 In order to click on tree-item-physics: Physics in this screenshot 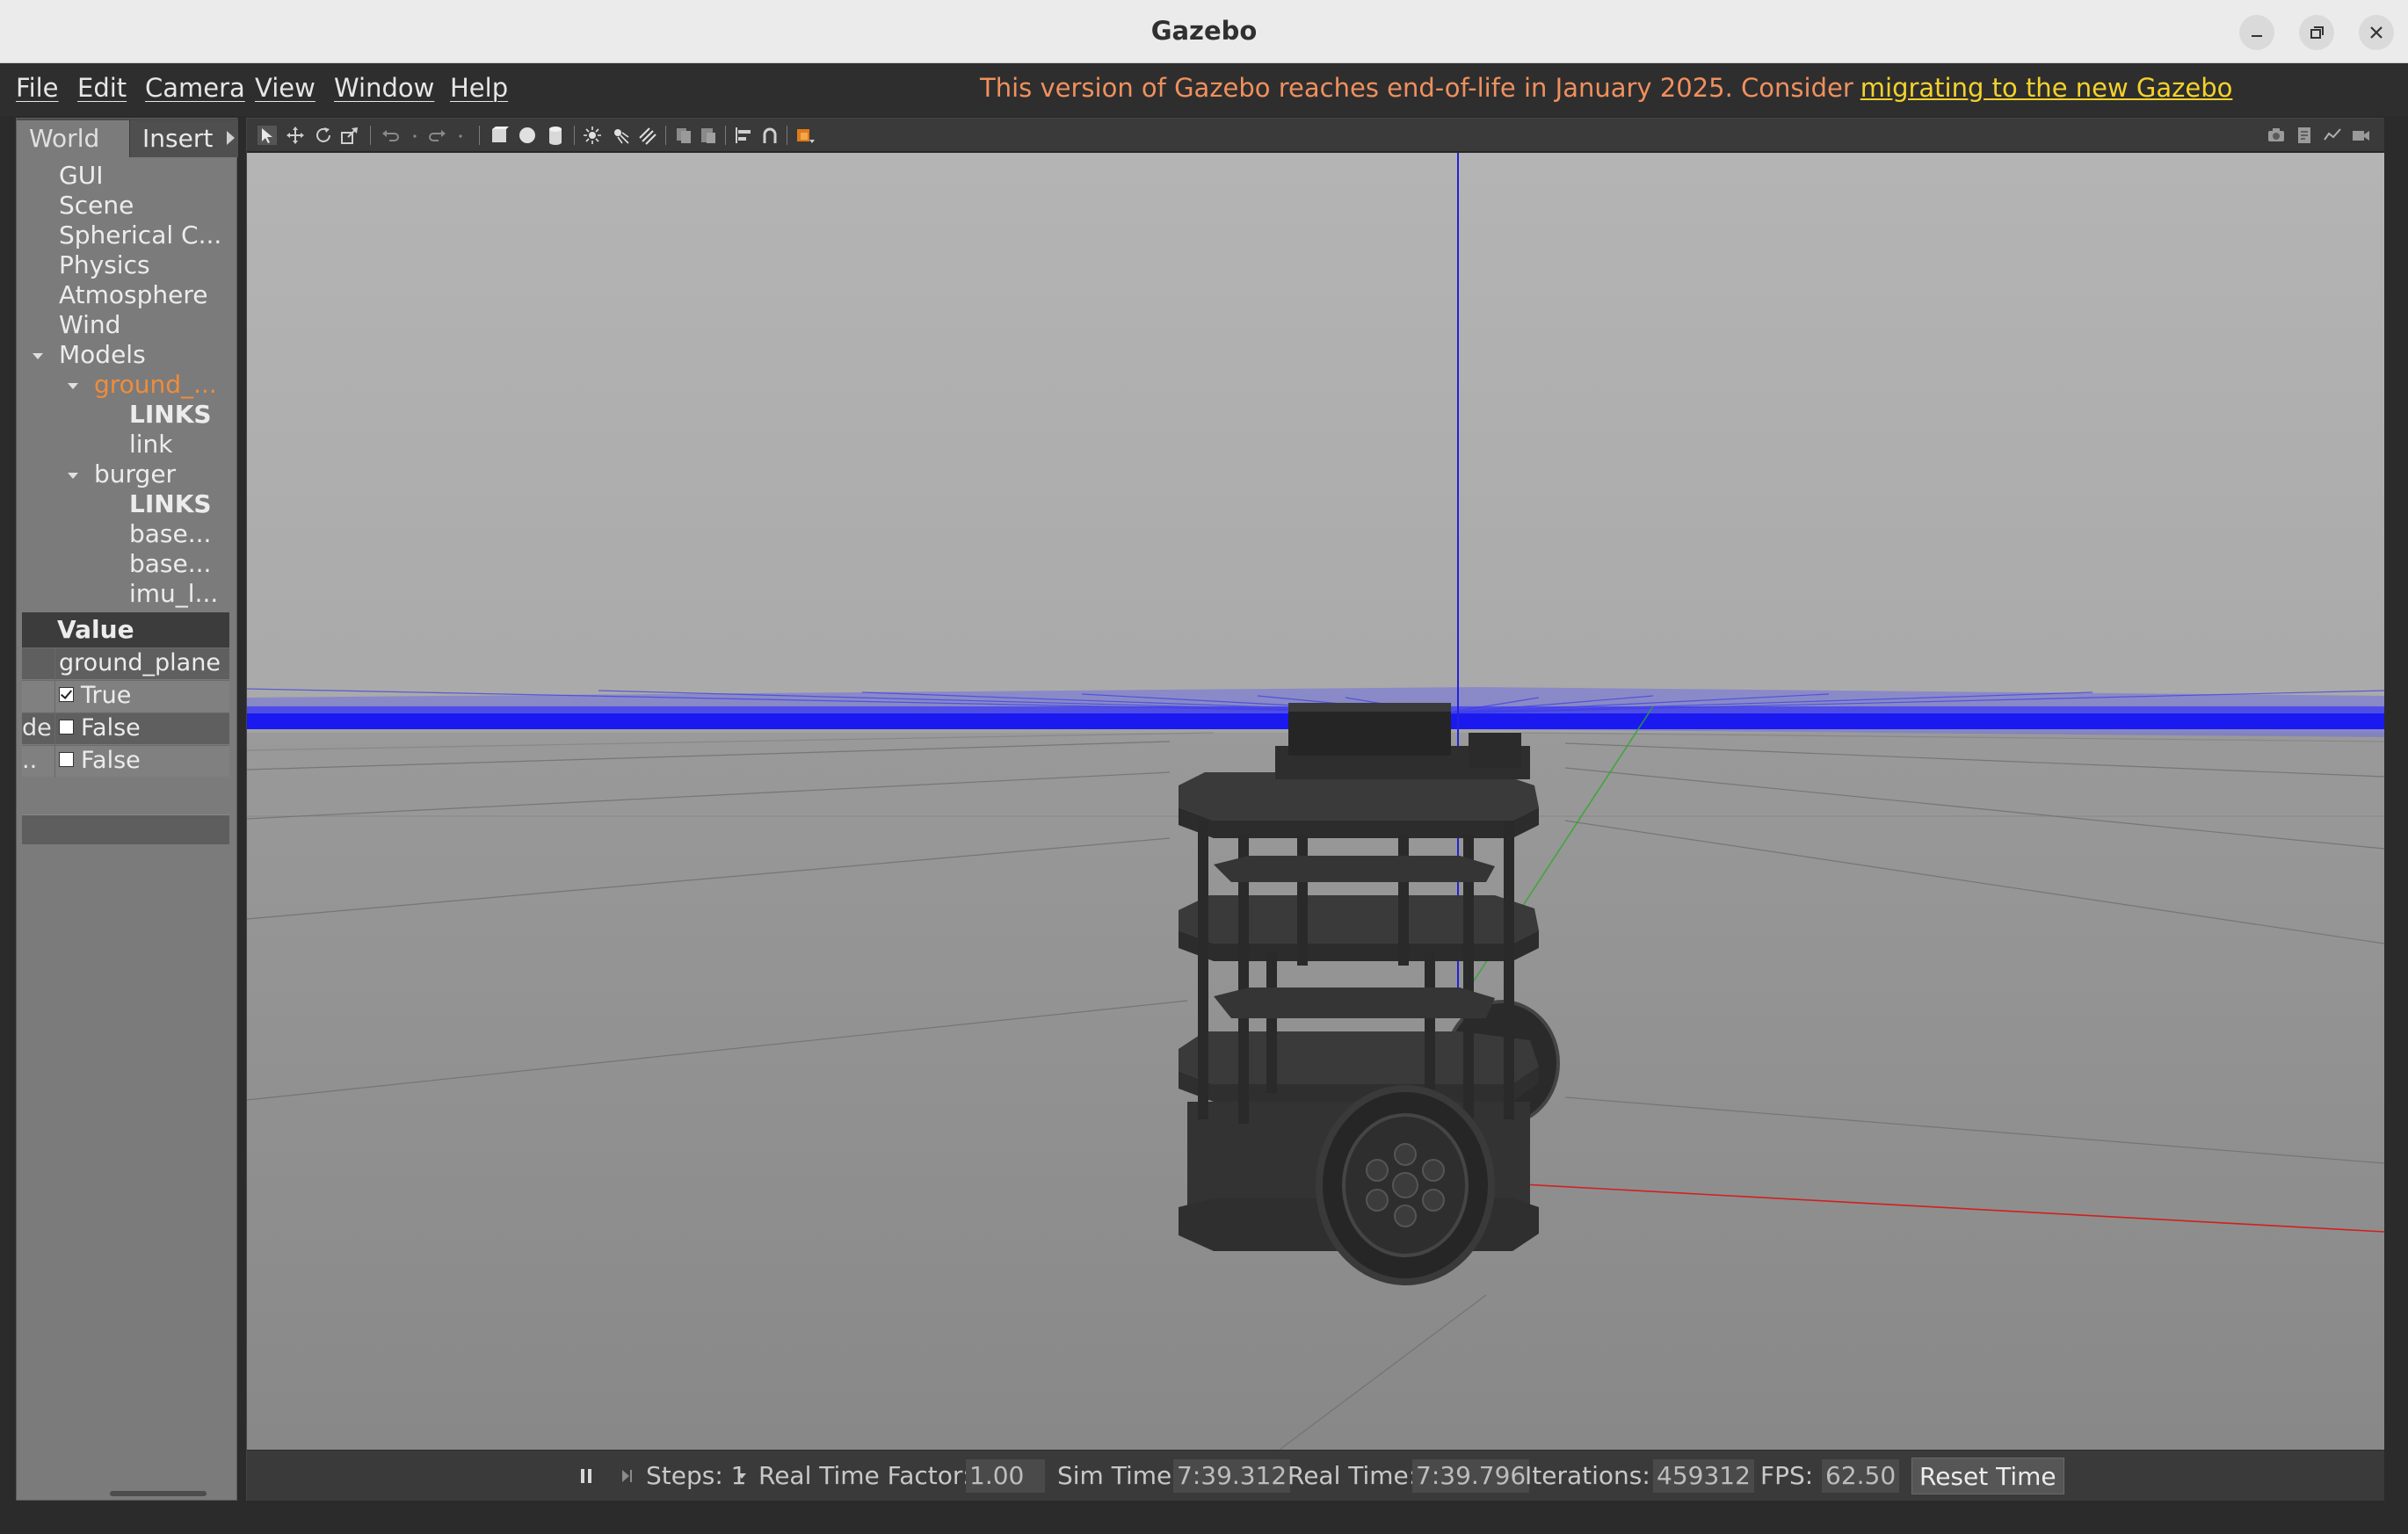, I will do `click(104, 265)`.